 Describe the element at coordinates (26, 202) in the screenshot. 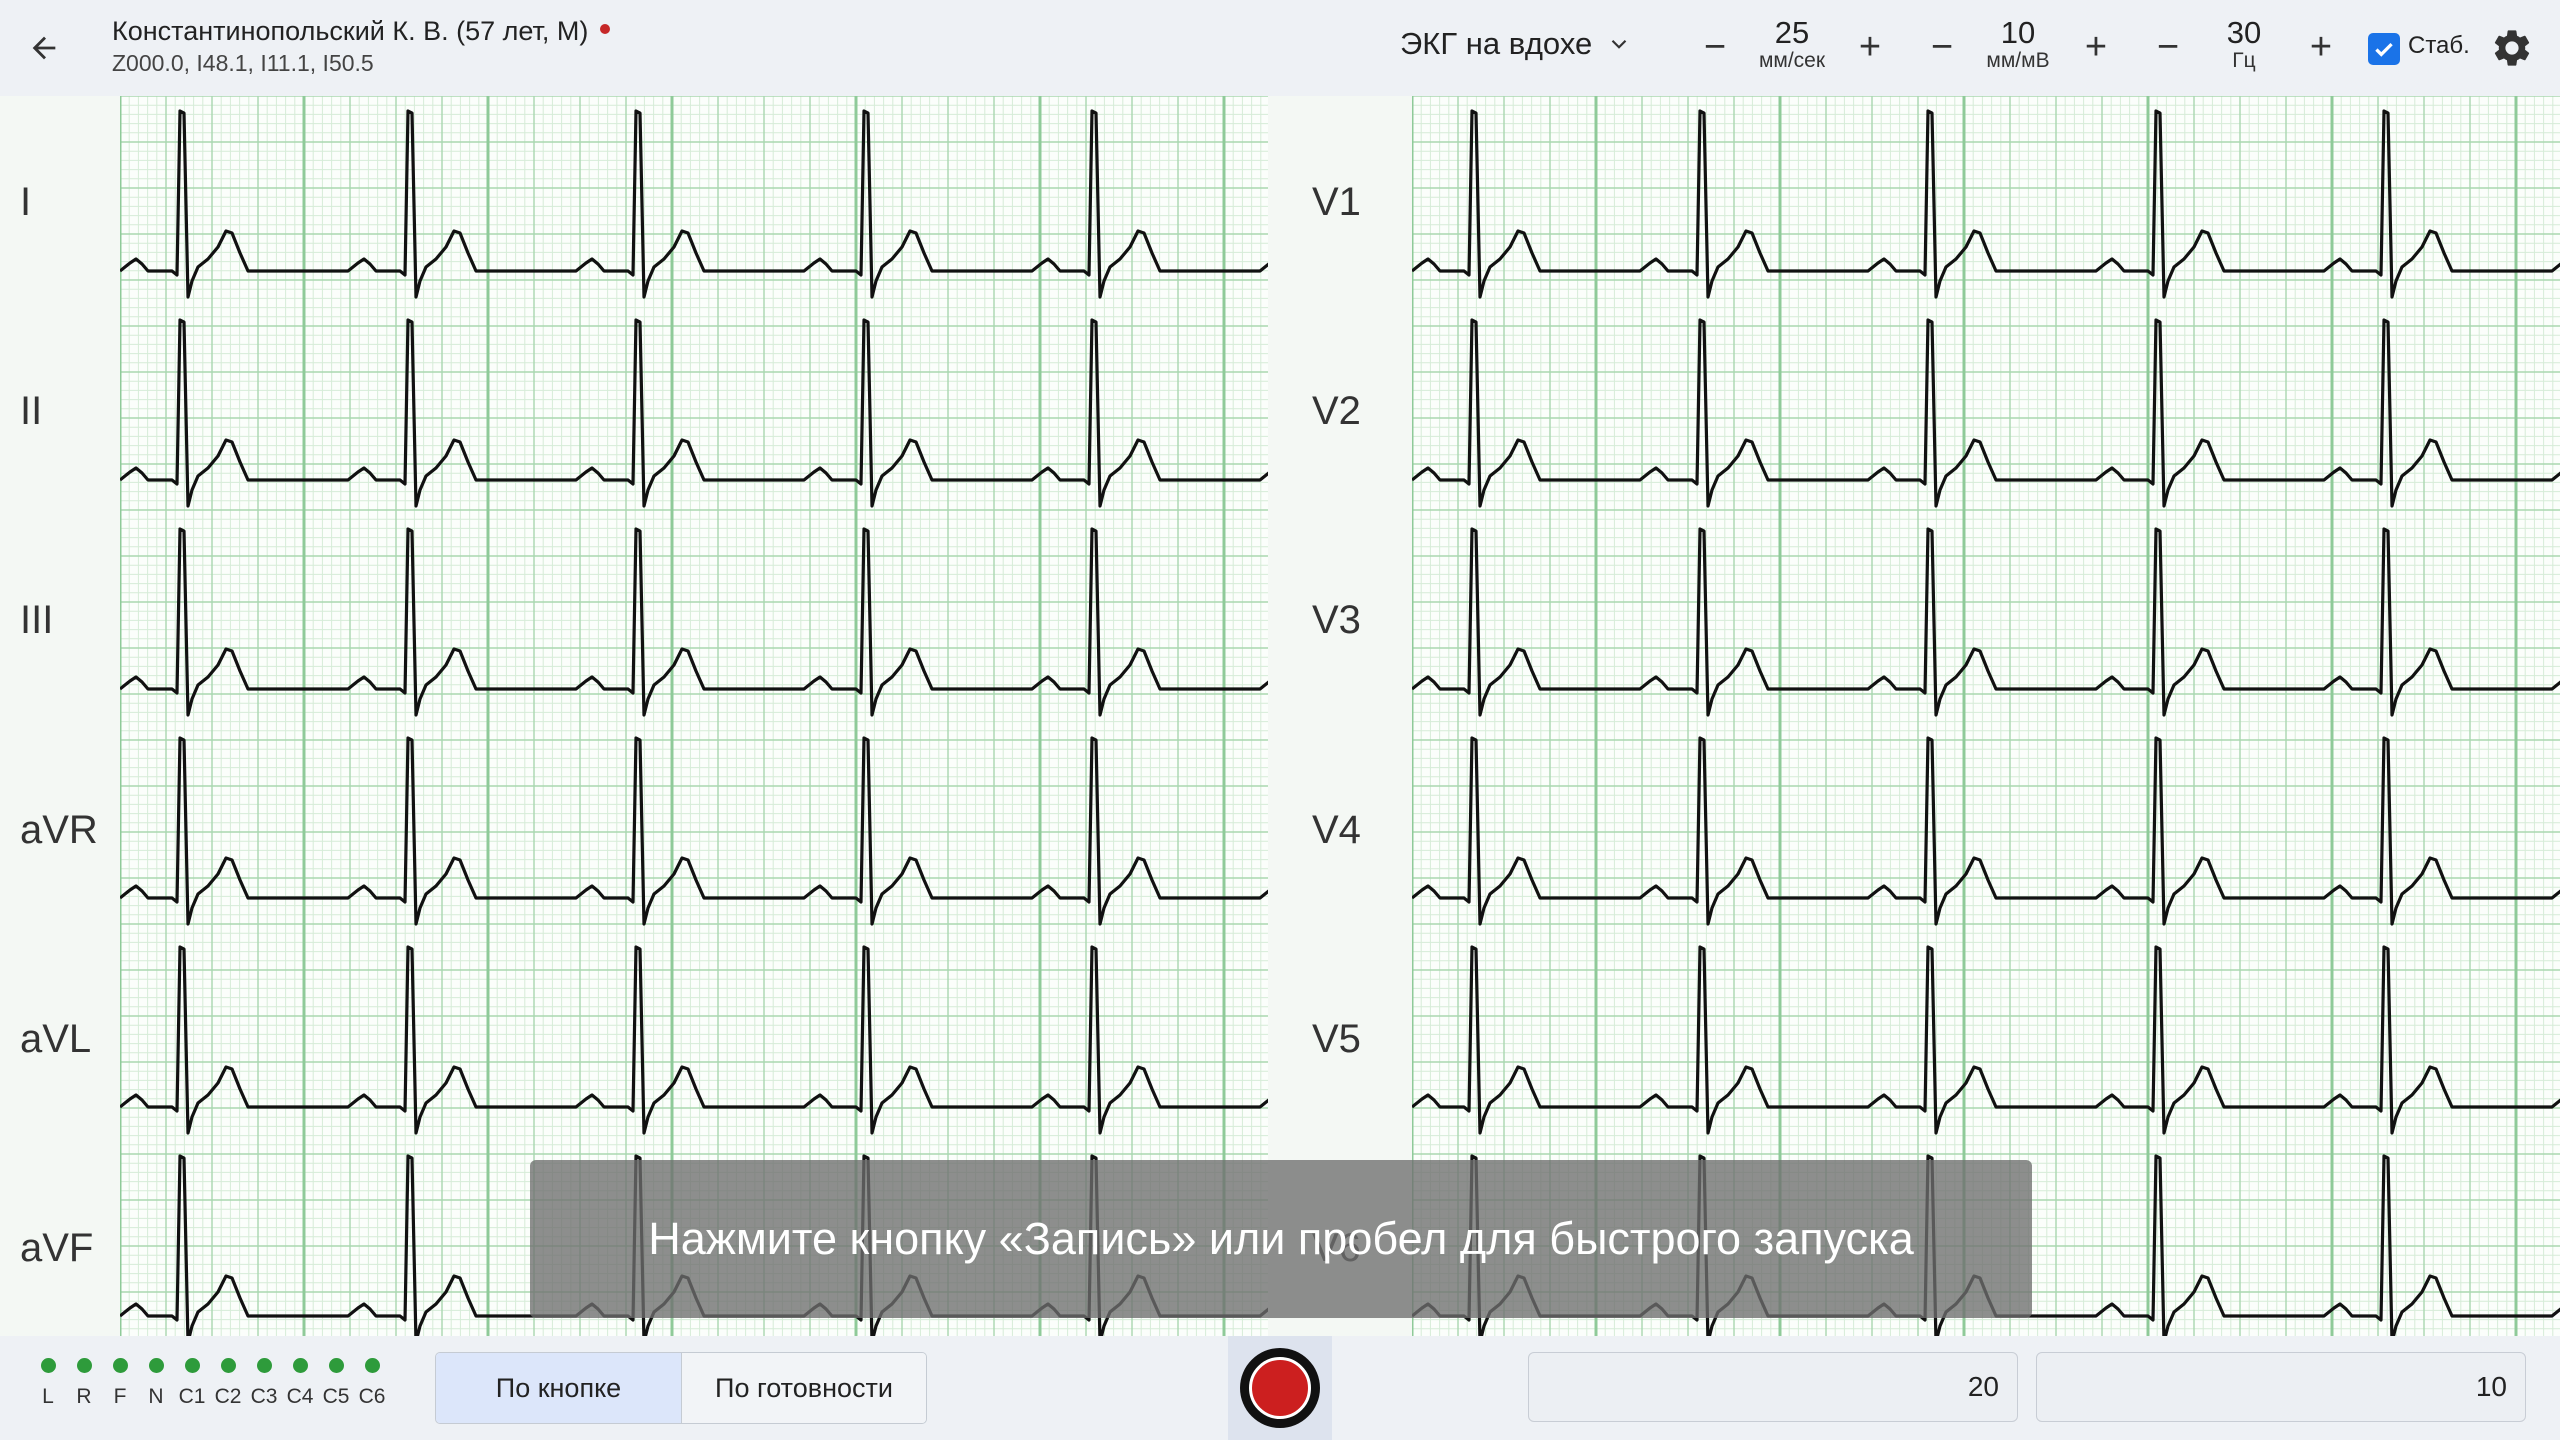

I see `lead-label-i: I` at that location.